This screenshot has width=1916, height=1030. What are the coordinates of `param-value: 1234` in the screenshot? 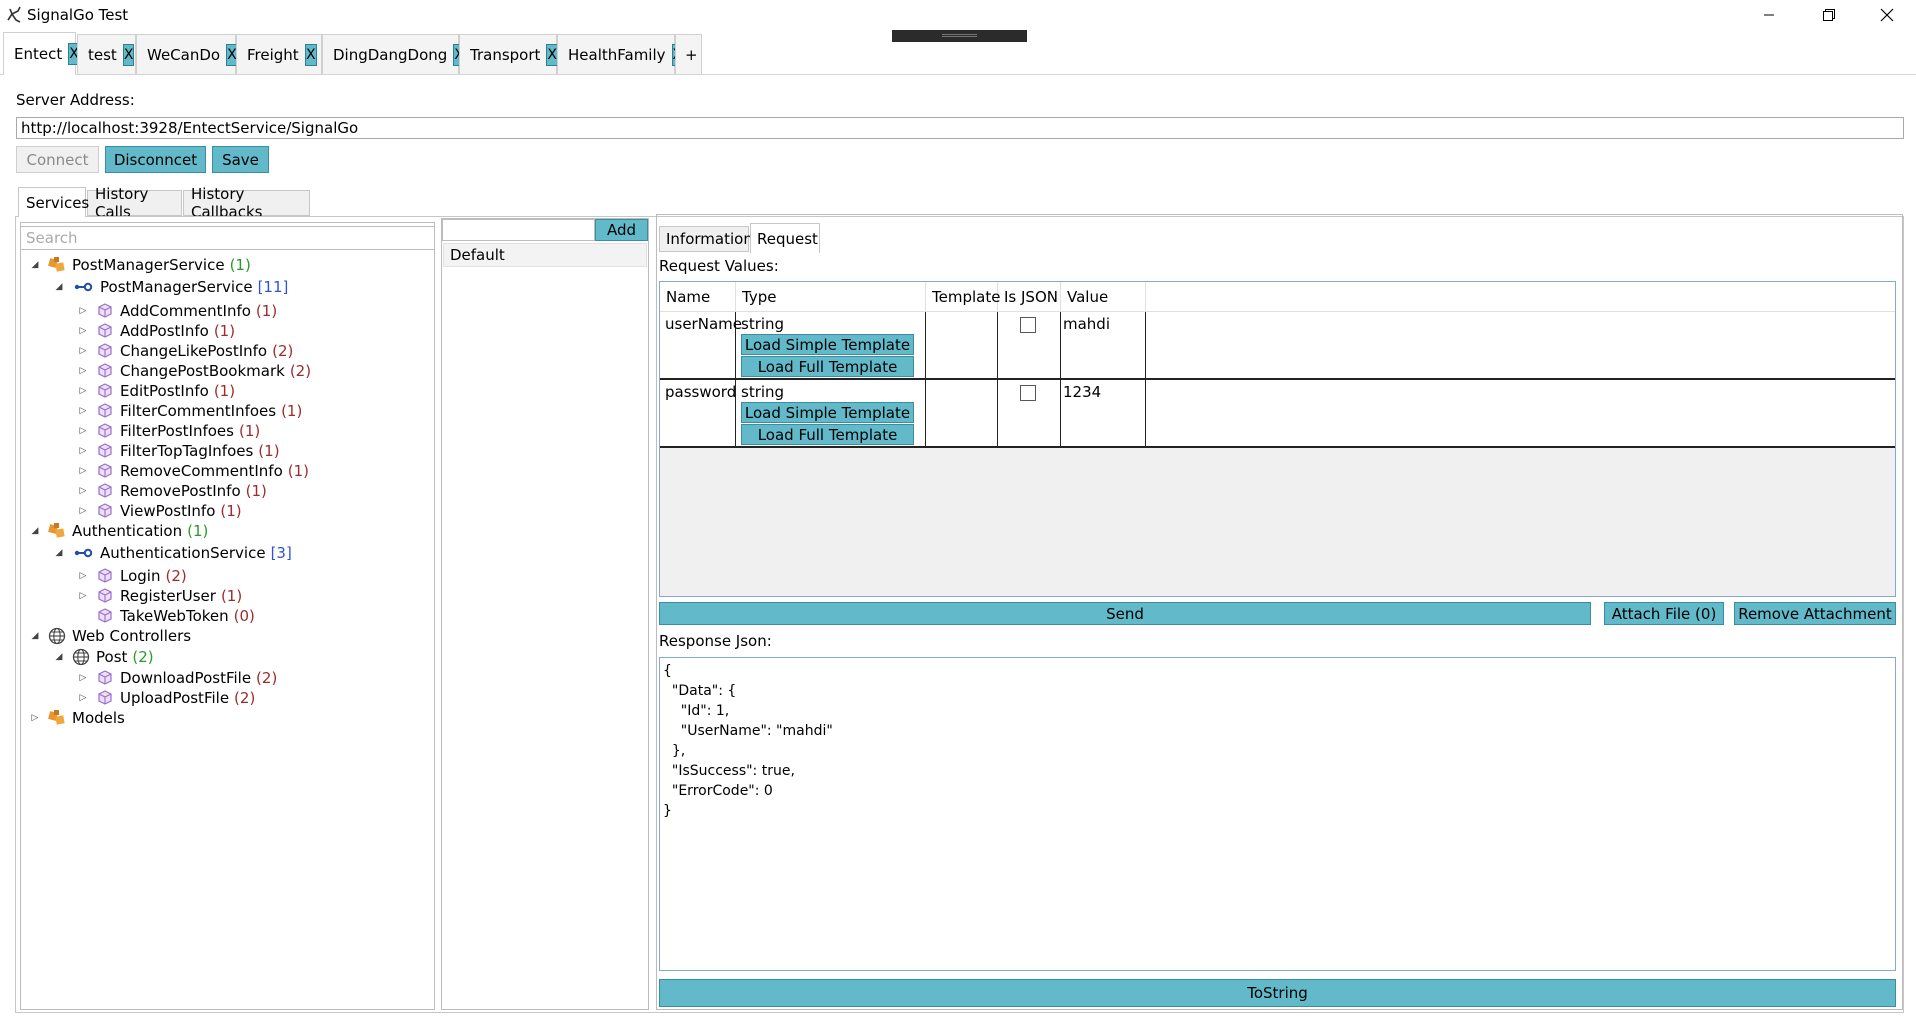 It's located at (1103, 413).